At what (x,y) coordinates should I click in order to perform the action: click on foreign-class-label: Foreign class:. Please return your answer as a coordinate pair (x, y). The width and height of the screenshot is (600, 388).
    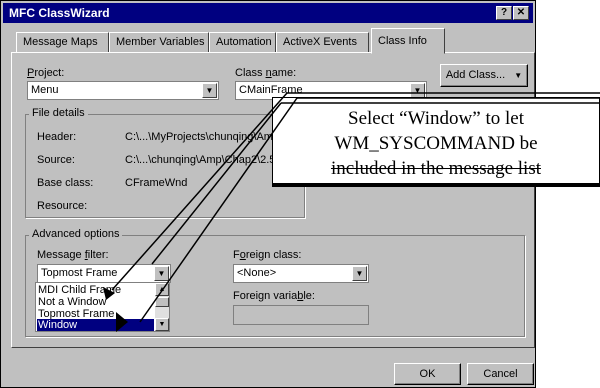
    Looking at the image, I should click on (267, 255).